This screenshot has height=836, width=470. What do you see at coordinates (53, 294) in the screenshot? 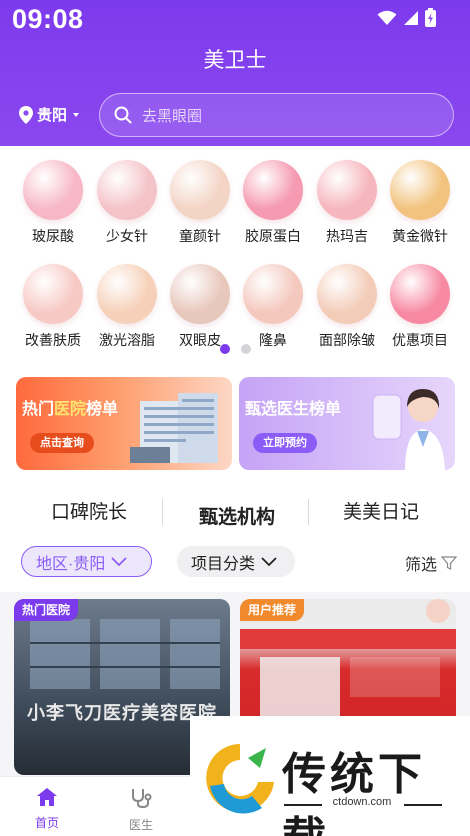
I see `skin-care-face-icon` at bounding box center [53, 294].